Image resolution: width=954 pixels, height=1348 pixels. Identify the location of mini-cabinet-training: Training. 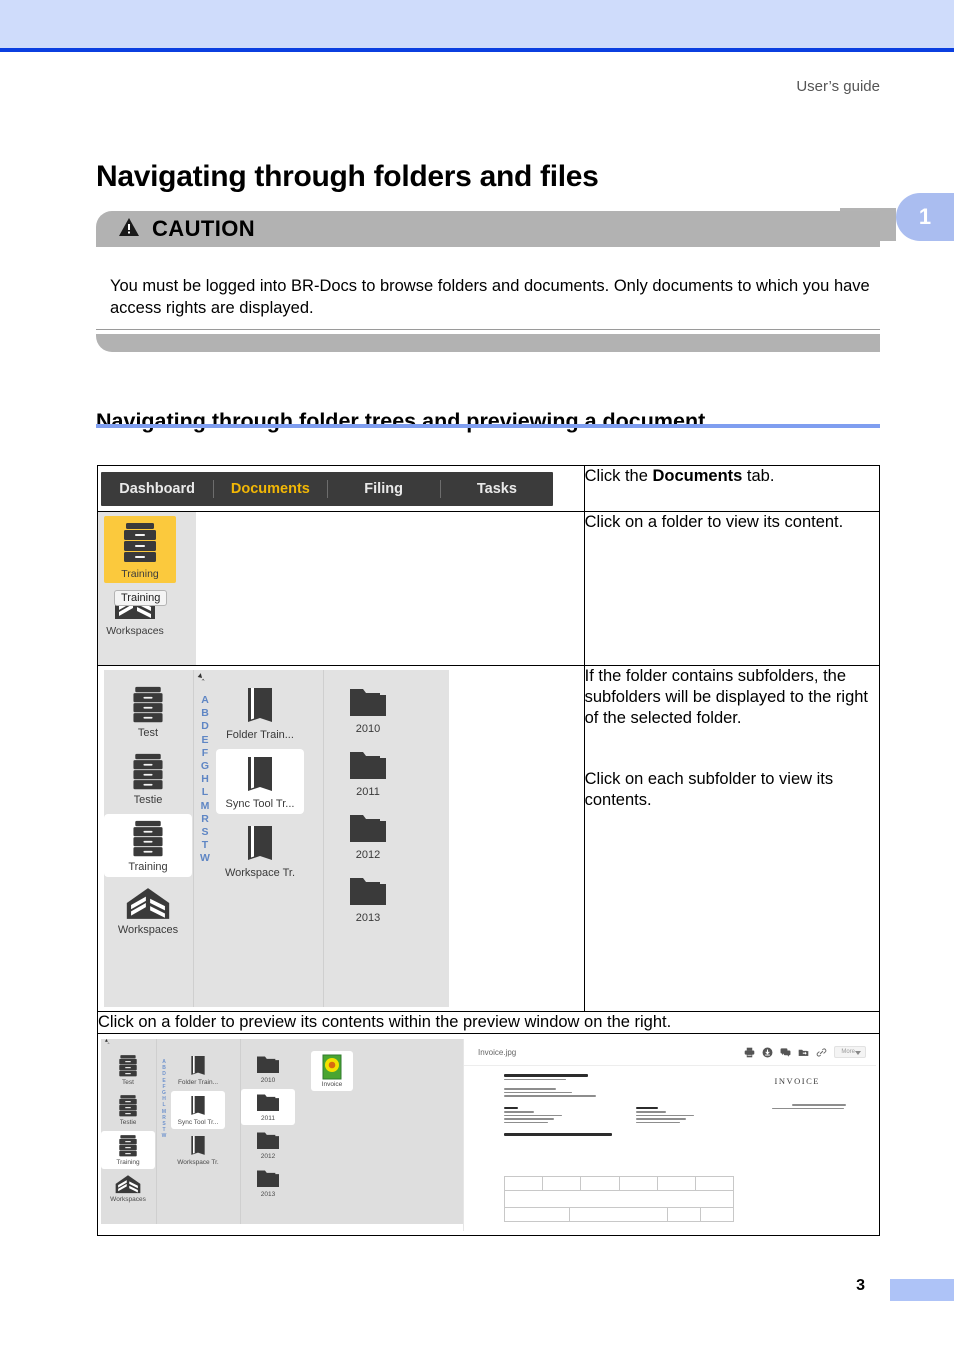
(128, 1150).